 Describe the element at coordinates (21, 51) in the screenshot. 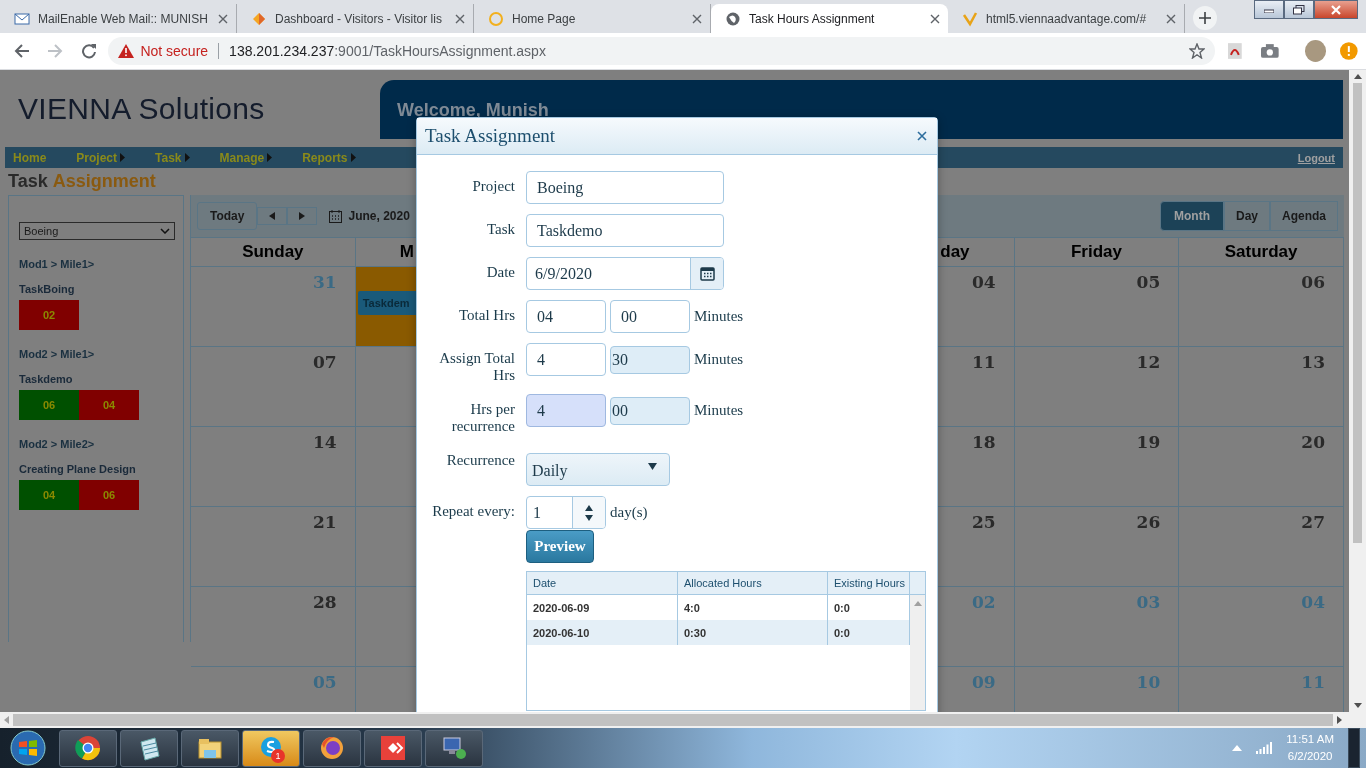

I see `back-arrow-icon` at that location.